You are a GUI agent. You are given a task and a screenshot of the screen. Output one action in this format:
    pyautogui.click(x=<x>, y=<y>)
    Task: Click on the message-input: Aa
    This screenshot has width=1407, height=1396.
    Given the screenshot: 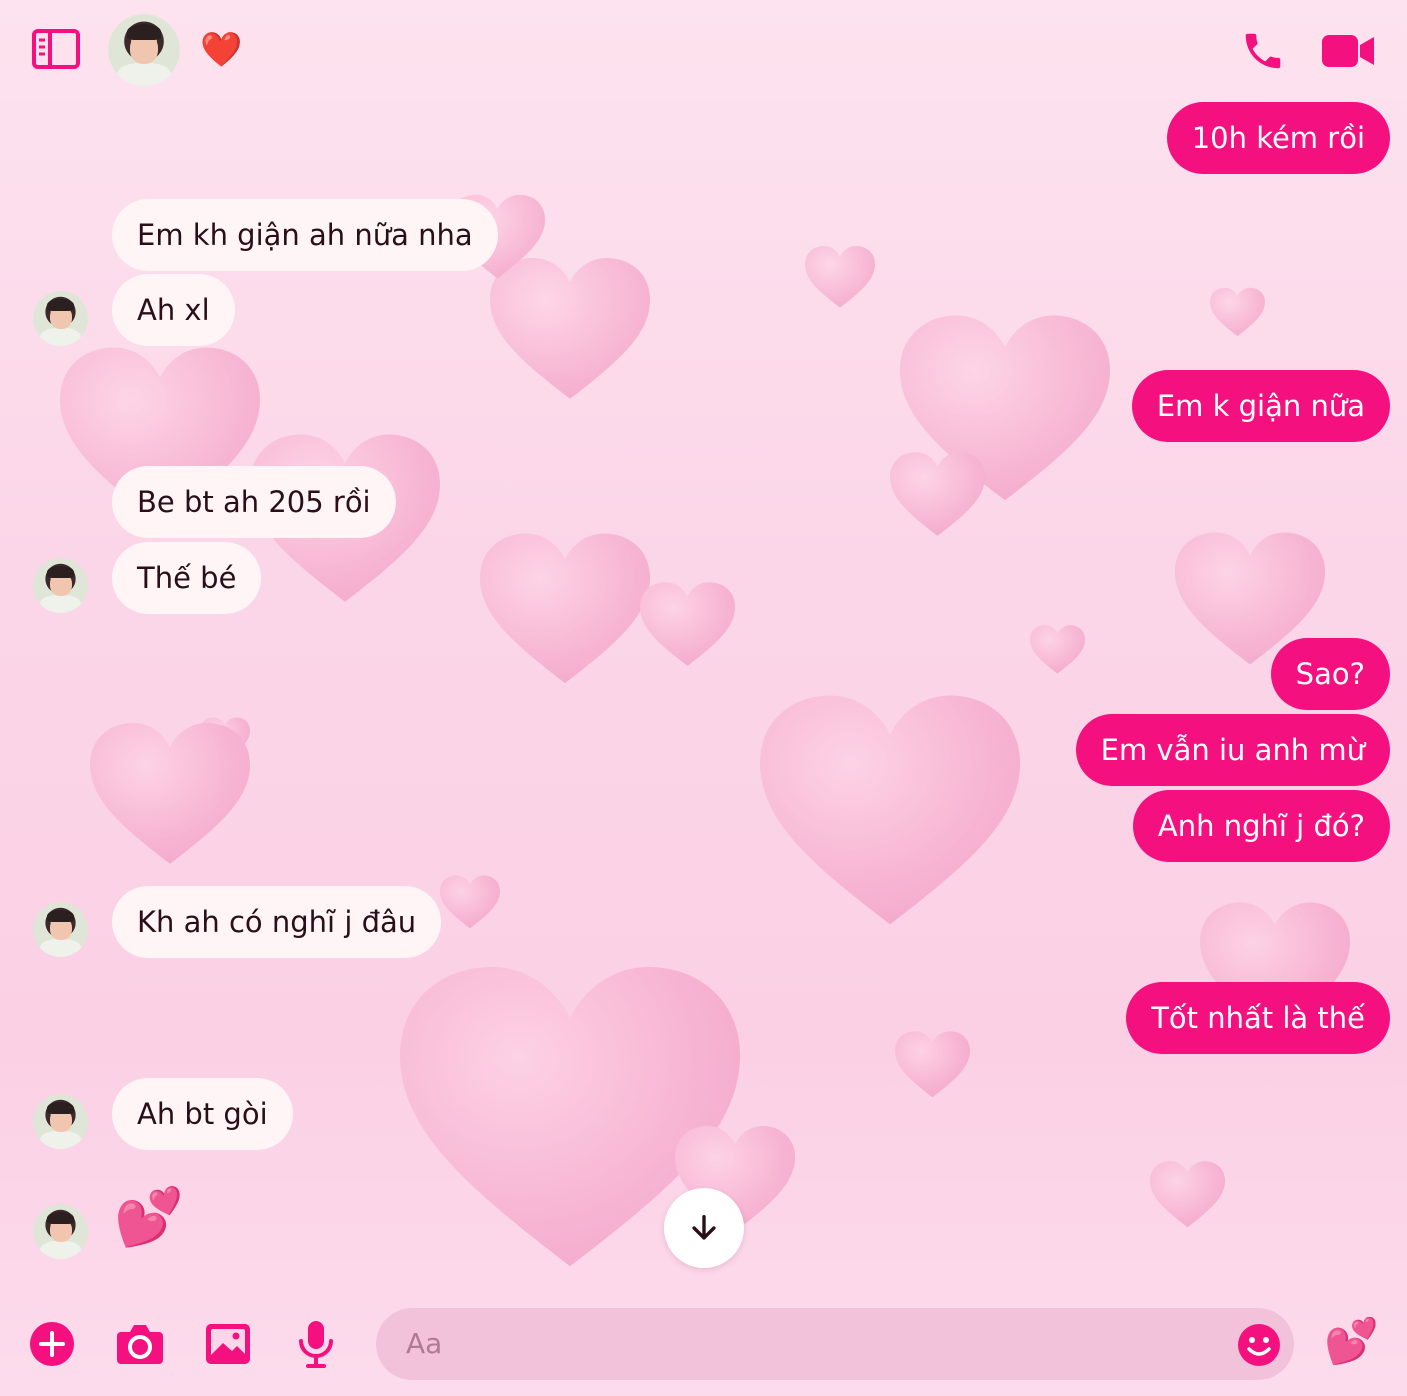 What is the action you would take?
    pyautogui.click(x=835, y=1344)
    